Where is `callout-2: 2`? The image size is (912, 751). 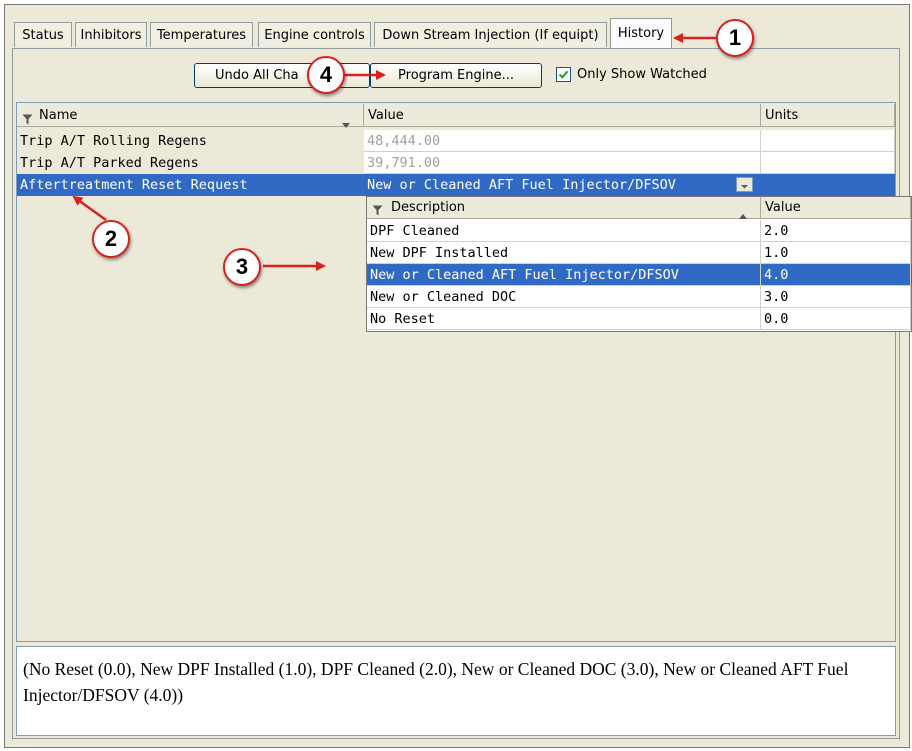
callout-2: 2 is located at coordinates (111, 239).